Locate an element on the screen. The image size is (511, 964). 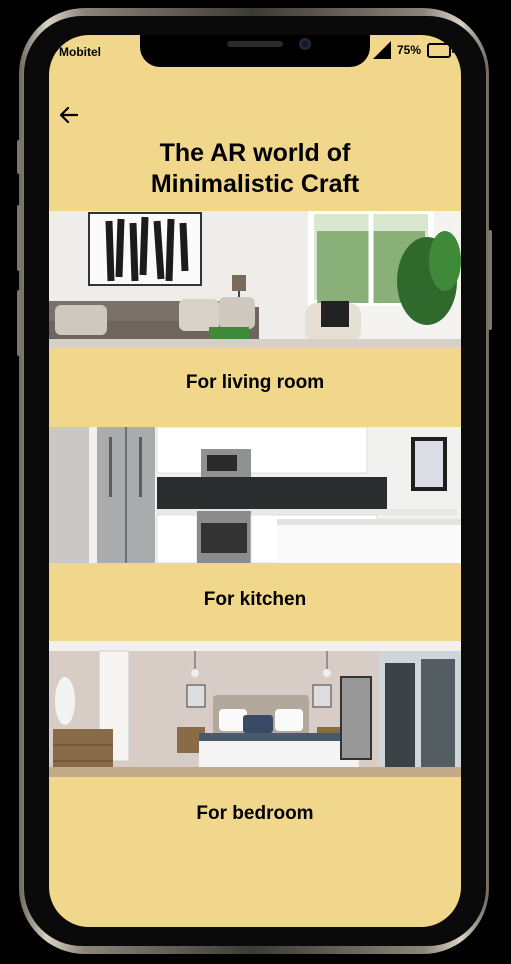
volume-up-button is located at coordinates (19, 238).